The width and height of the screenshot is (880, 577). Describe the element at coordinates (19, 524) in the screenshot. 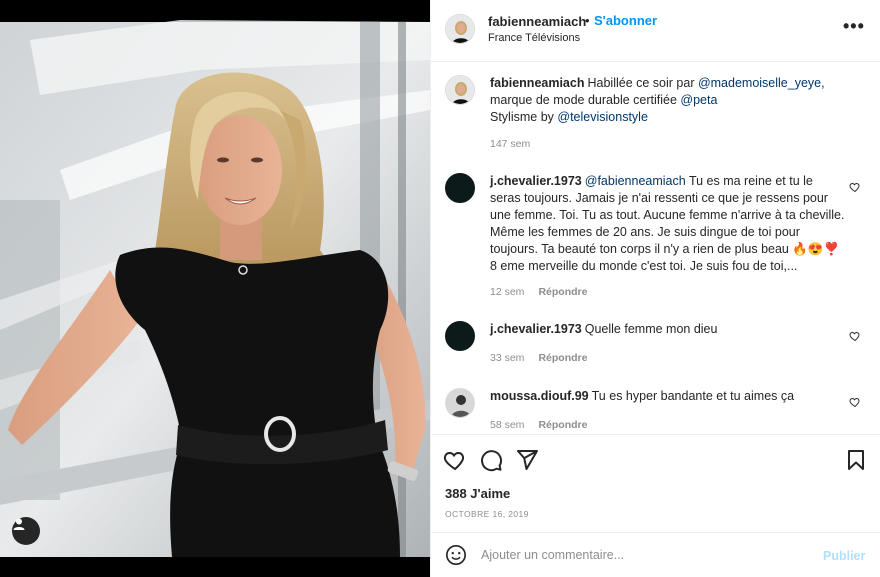

I see `user-tag-icon` at that location.